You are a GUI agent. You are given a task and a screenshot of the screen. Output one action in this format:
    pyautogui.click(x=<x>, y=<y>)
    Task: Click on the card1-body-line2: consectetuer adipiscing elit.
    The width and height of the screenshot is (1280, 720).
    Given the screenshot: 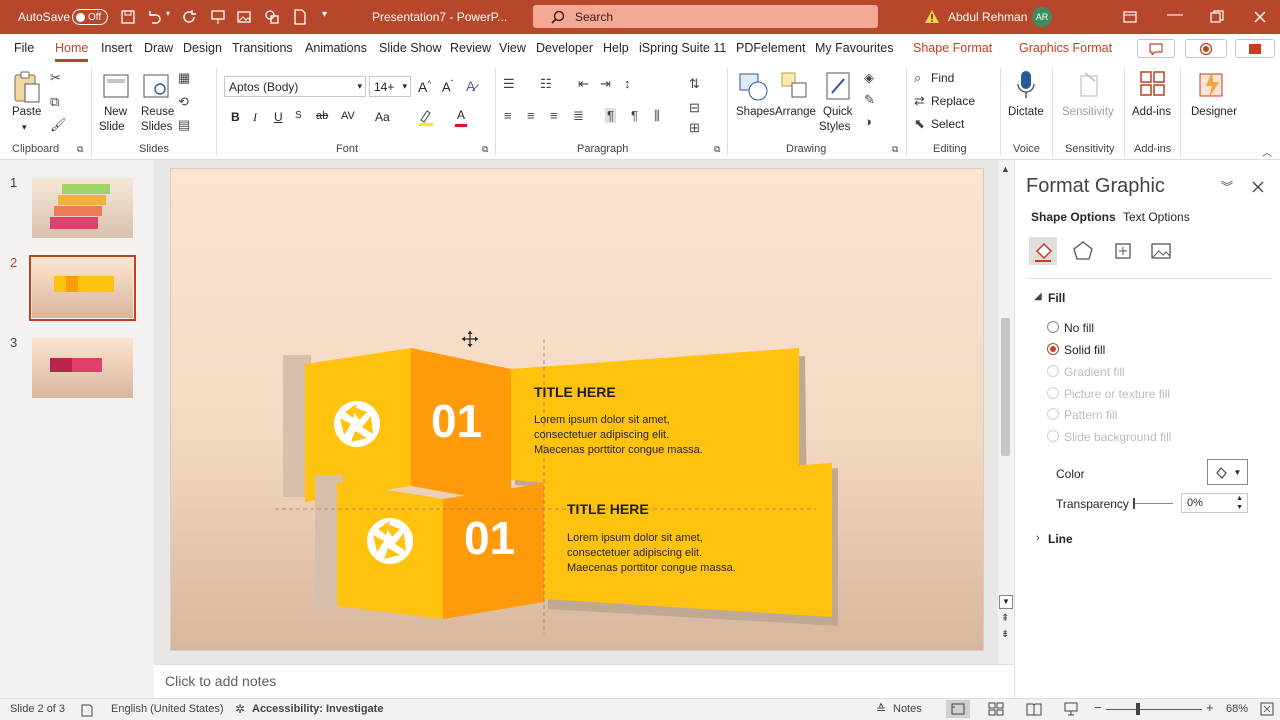 What is the action you would take?
    pyautogui.click(x=601, y=435)
    